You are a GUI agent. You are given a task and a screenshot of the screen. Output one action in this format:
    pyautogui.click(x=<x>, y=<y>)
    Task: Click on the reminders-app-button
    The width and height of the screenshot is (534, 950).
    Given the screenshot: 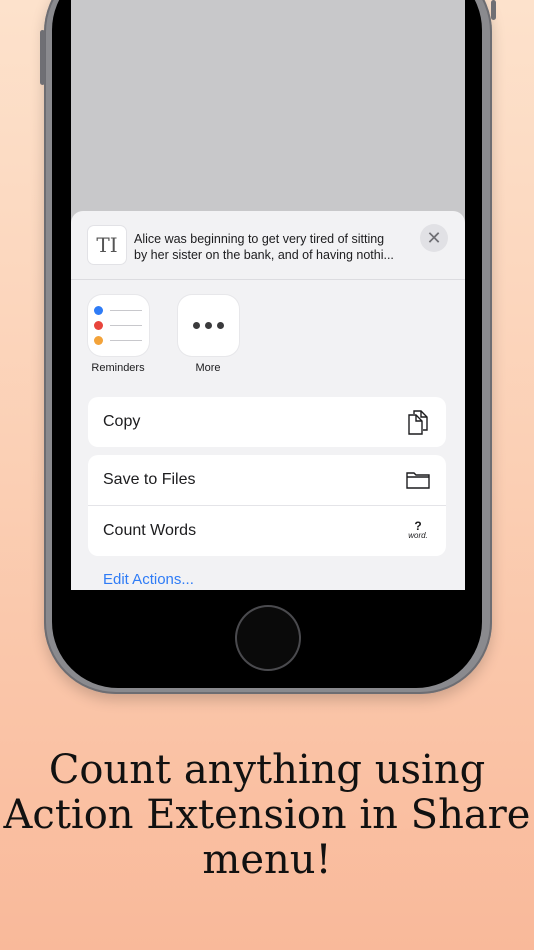 What is the action you would take?
    pyautogui.click(x=118, y=325)
    